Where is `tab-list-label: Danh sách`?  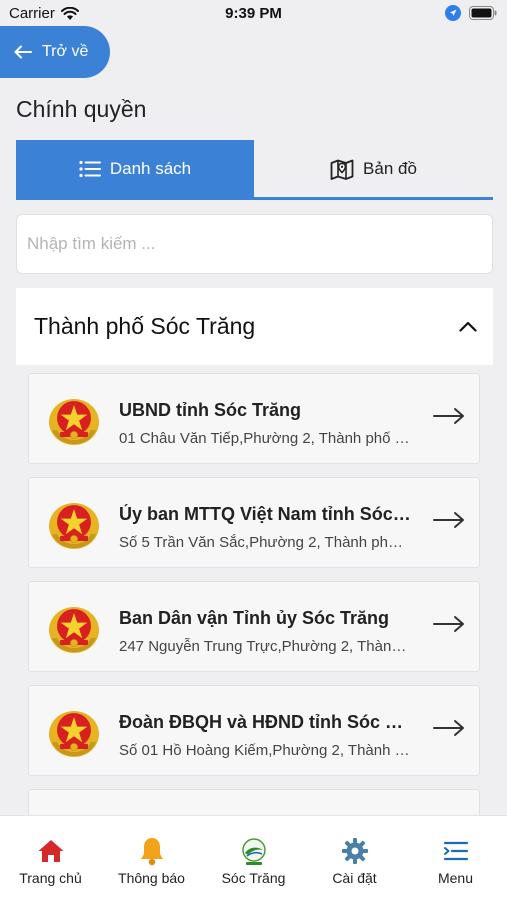 tab-list-label: Danh sách is located at coordinates (150, 168).